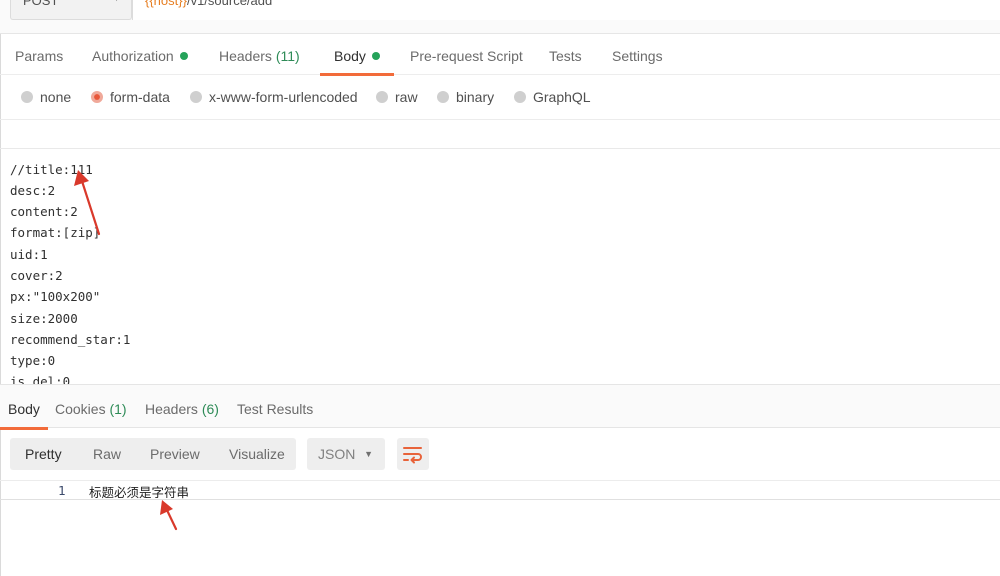 The height and width of the screenshot is (576, 1000). I want to click on url-bar: POST ▼ {{host}}/v1/source/add, so click(500, 17).